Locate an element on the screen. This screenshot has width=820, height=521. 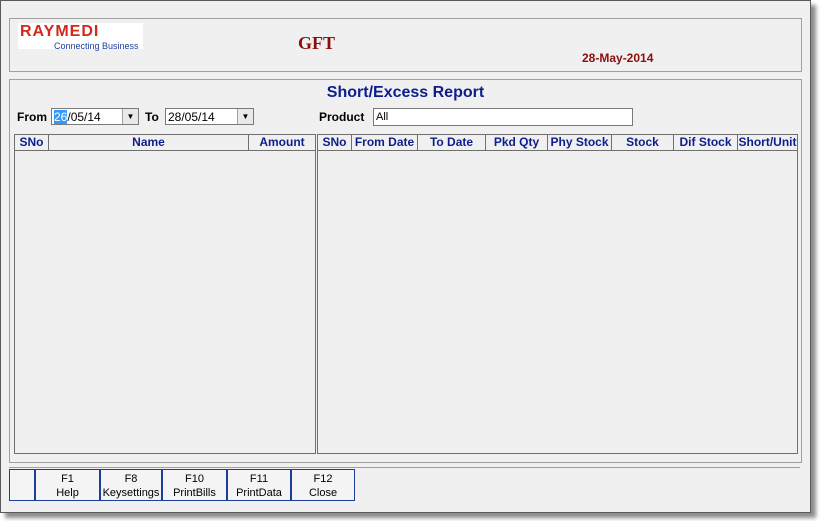
f11-printdata-button: F11 PrintData is located at coordinates (259, 485).